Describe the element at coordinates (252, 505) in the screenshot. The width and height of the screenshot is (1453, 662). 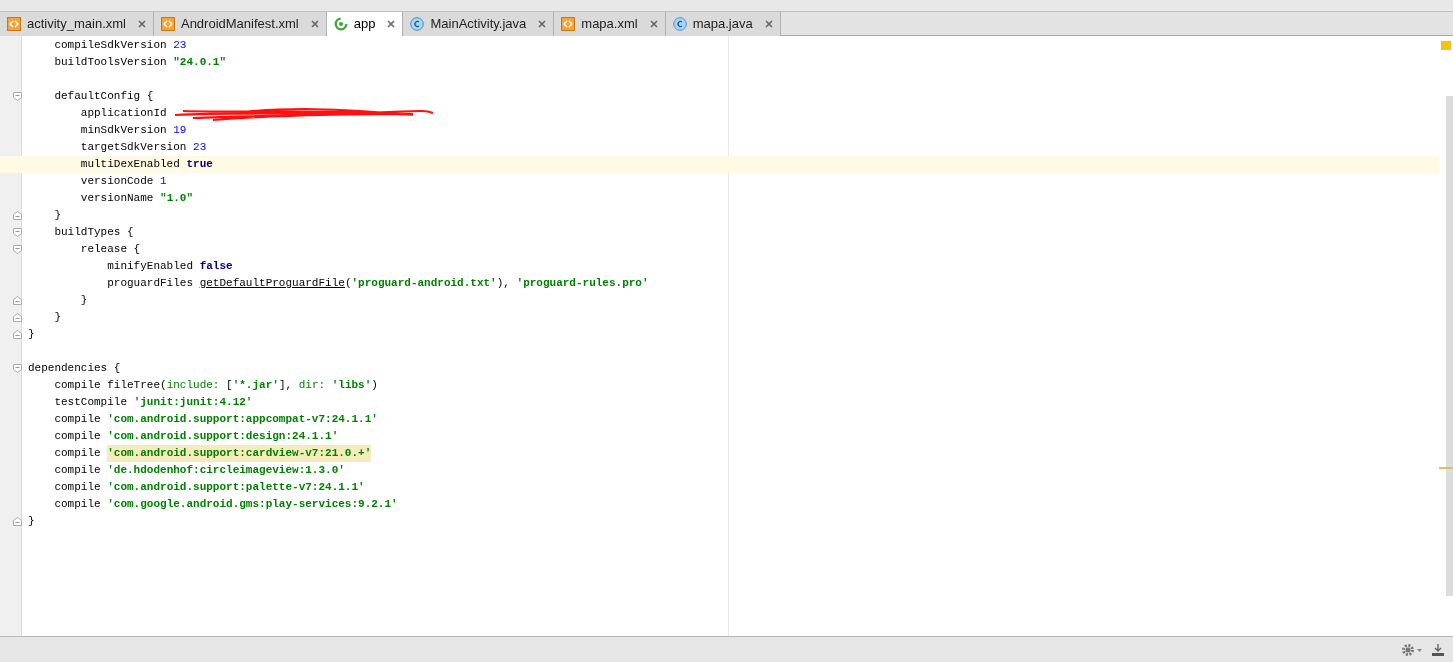
I see `code-token: 'com.google.android.gms:play-services:9.2.1'` at that location.